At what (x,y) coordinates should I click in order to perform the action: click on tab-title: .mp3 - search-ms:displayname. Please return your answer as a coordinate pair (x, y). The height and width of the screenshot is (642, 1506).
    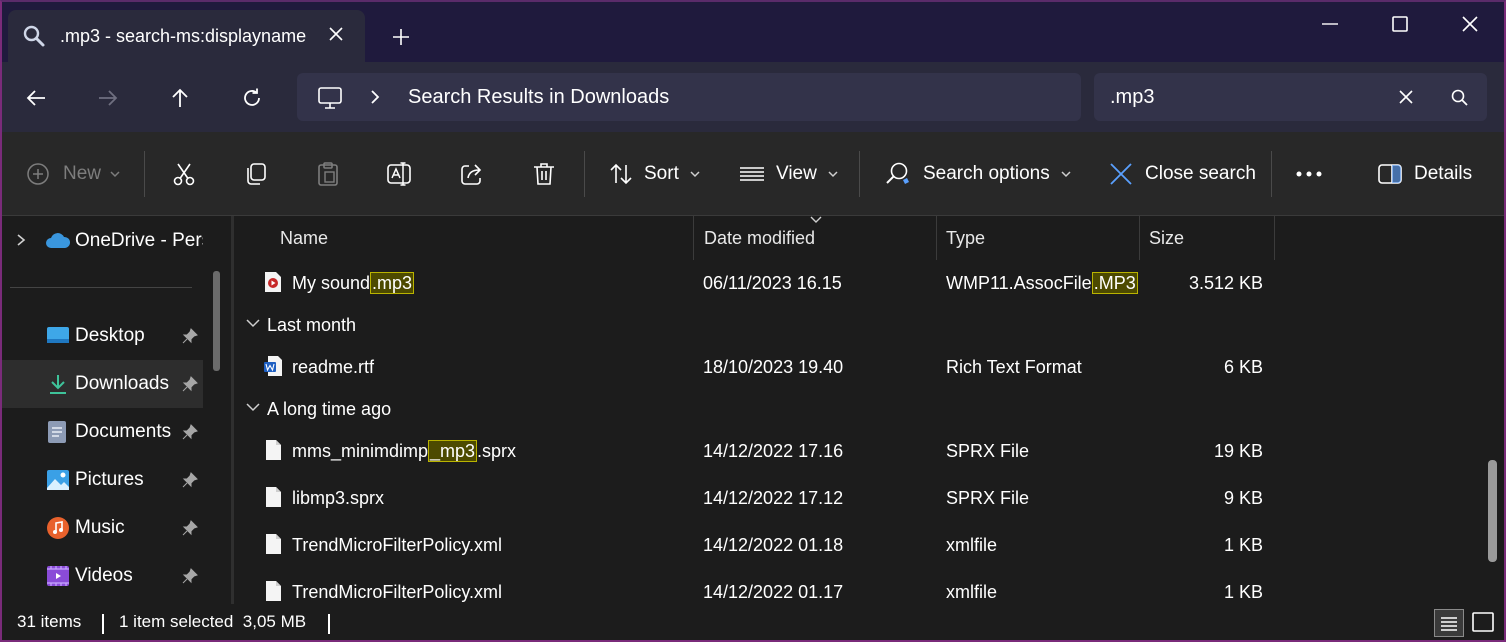
    Looking at the image, I should click on (183, 36).